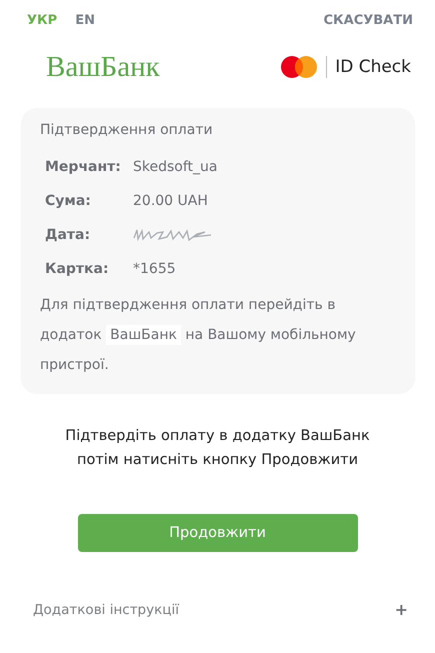 The image size is (435, 653). Describe the element at coordinates (218, 533) in the screenshot. I see `continue-button: Продовжити` at that location.